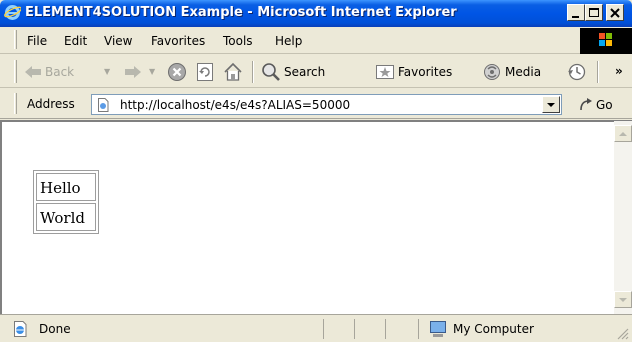 Image resolution: width=632 pixels, height=342 pixels. What do you see at coordinates (178, 41) in the screenshot?
I see `menu-favorites: Favorites` at bounding box center [178, 41].